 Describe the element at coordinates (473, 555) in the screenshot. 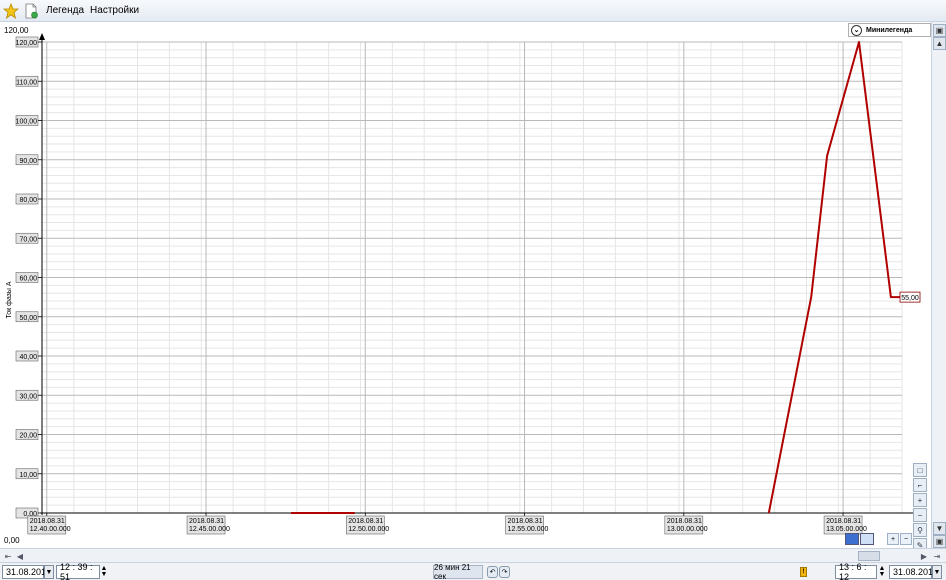

I see `horizontal-scrollbar: ⇤ ◀ ▶ ⇥` at that location.